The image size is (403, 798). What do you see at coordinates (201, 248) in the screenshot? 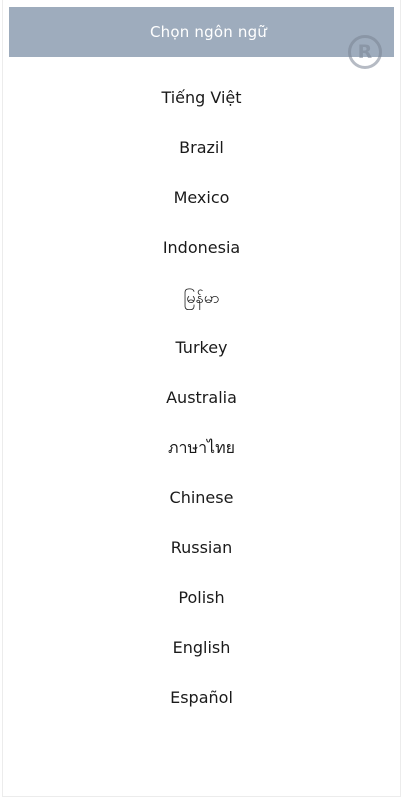
I see `language-item-indonesia: Indonesia` at bounding box center [201, 248].